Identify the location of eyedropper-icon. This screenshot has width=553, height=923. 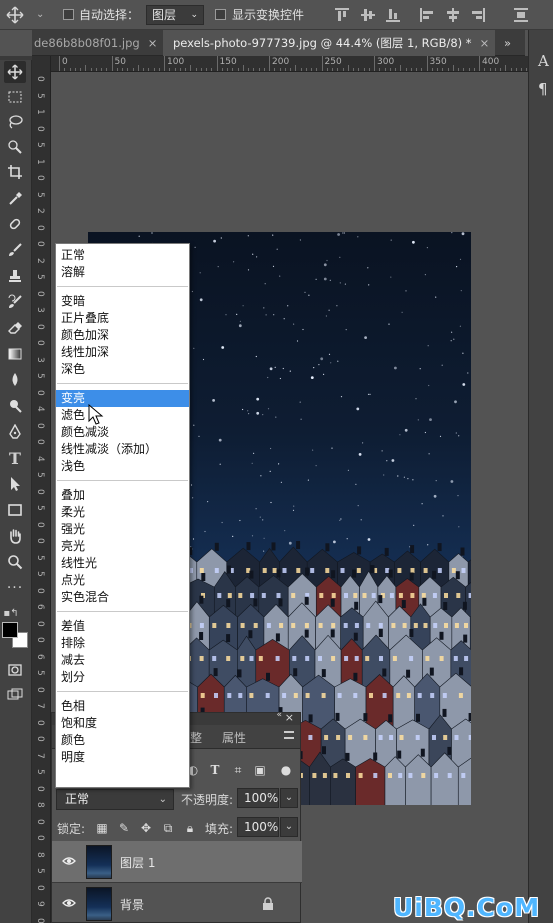
(15, 199).